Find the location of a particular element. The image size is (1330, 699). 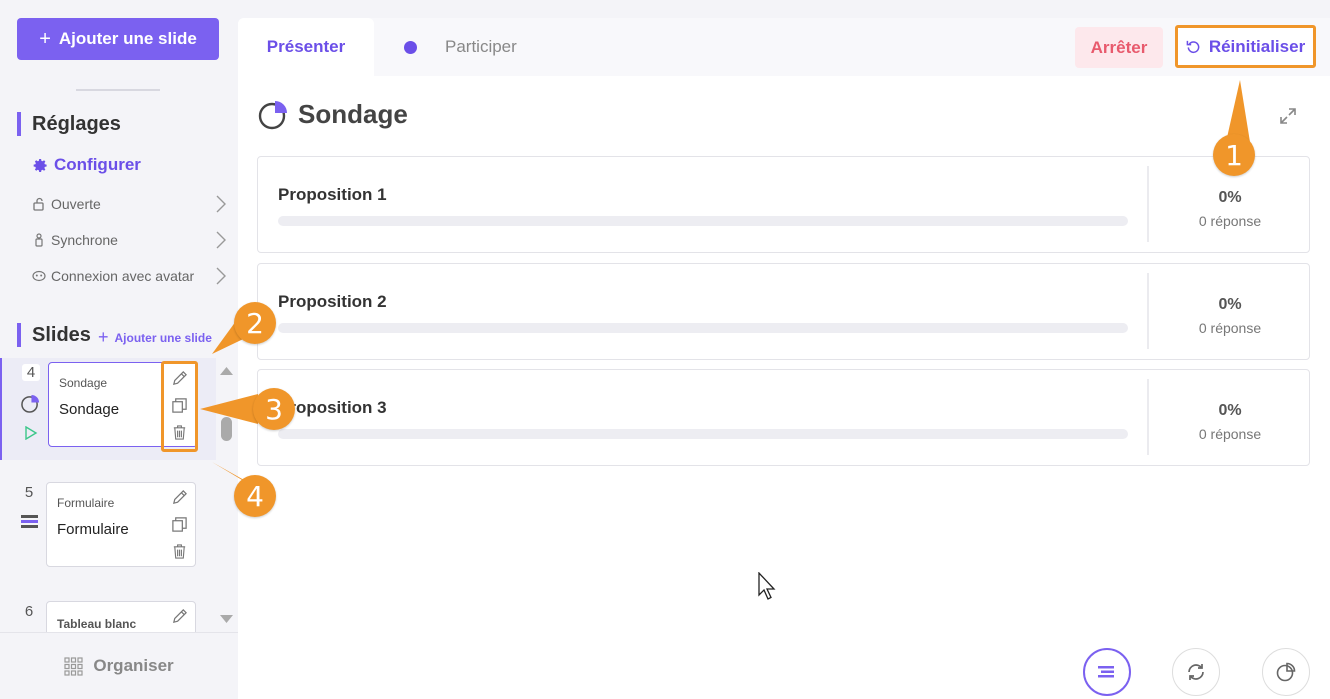

tab-present: Présenter is located at coordinates (306, 47).